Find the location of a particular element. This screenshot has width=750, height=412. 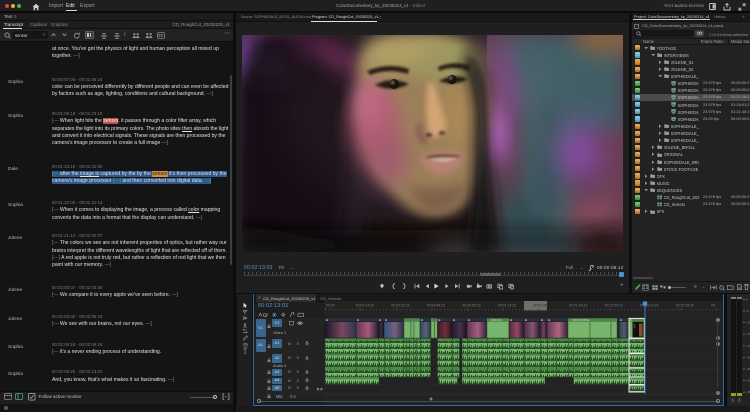

svg-text: 00:00 is located at coordinates (330, 305).